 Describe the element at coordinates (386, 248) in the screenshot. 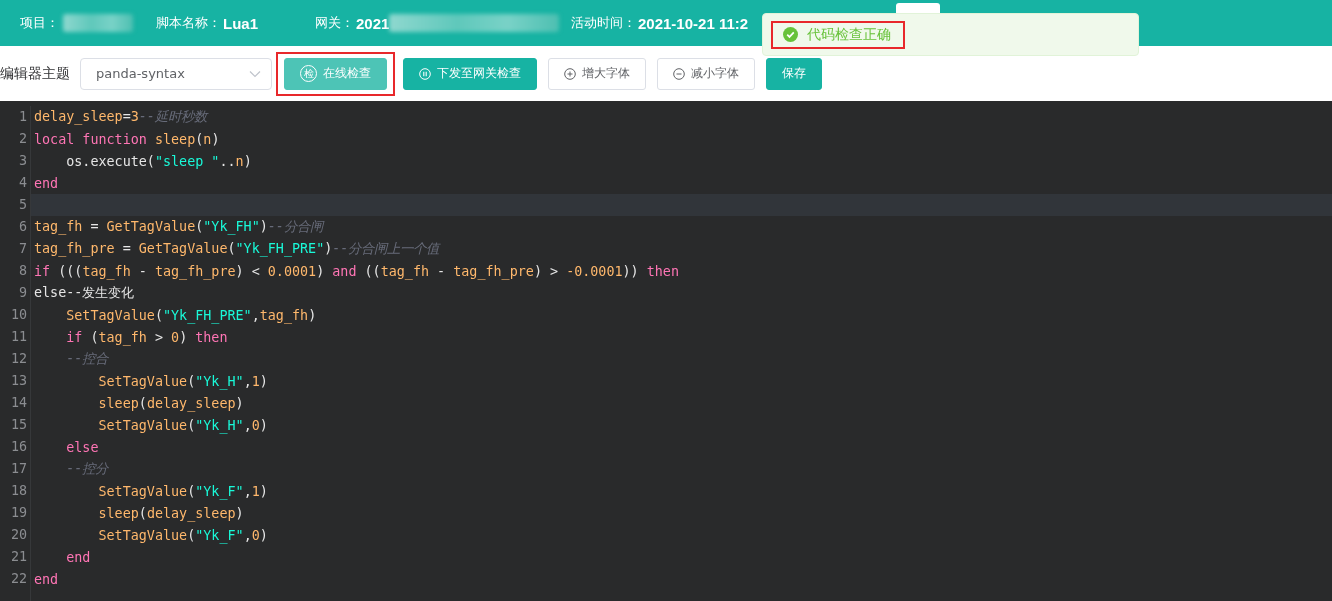

I see `code-comment: --分合闸上一个值` at that location.